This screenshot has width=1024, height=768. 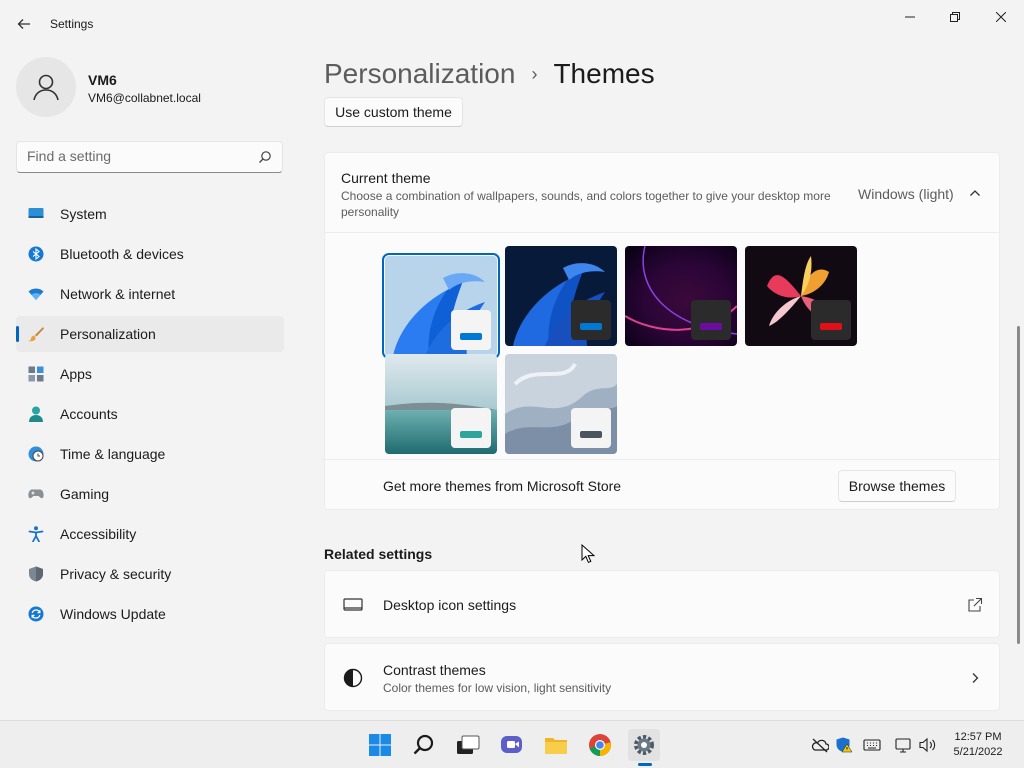 I want to click on chat-button, so click(x=512, y=745).